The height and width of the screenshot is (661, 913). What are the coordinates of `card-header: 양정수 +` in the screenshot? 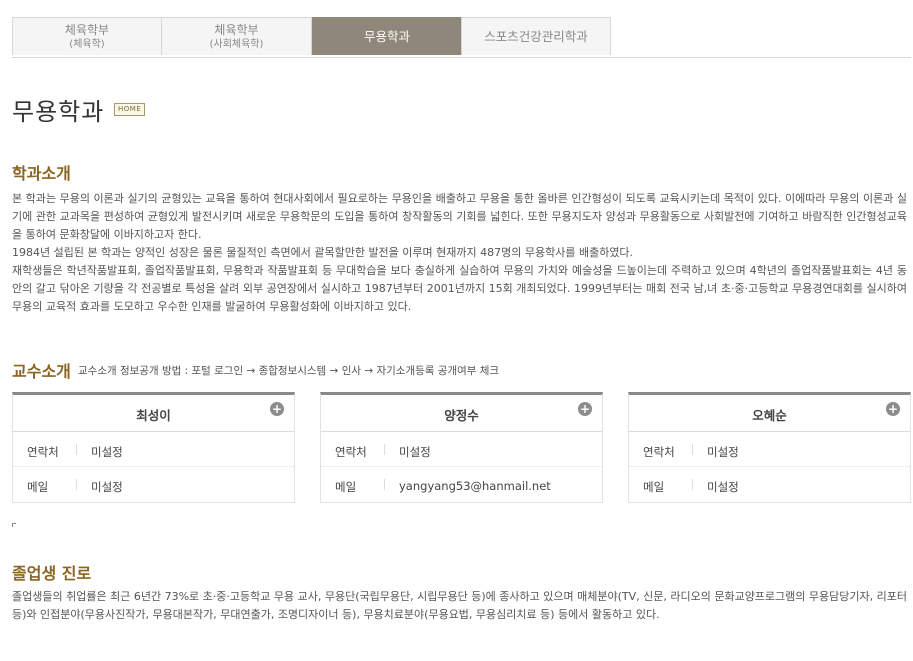 It's located at (461, 413).